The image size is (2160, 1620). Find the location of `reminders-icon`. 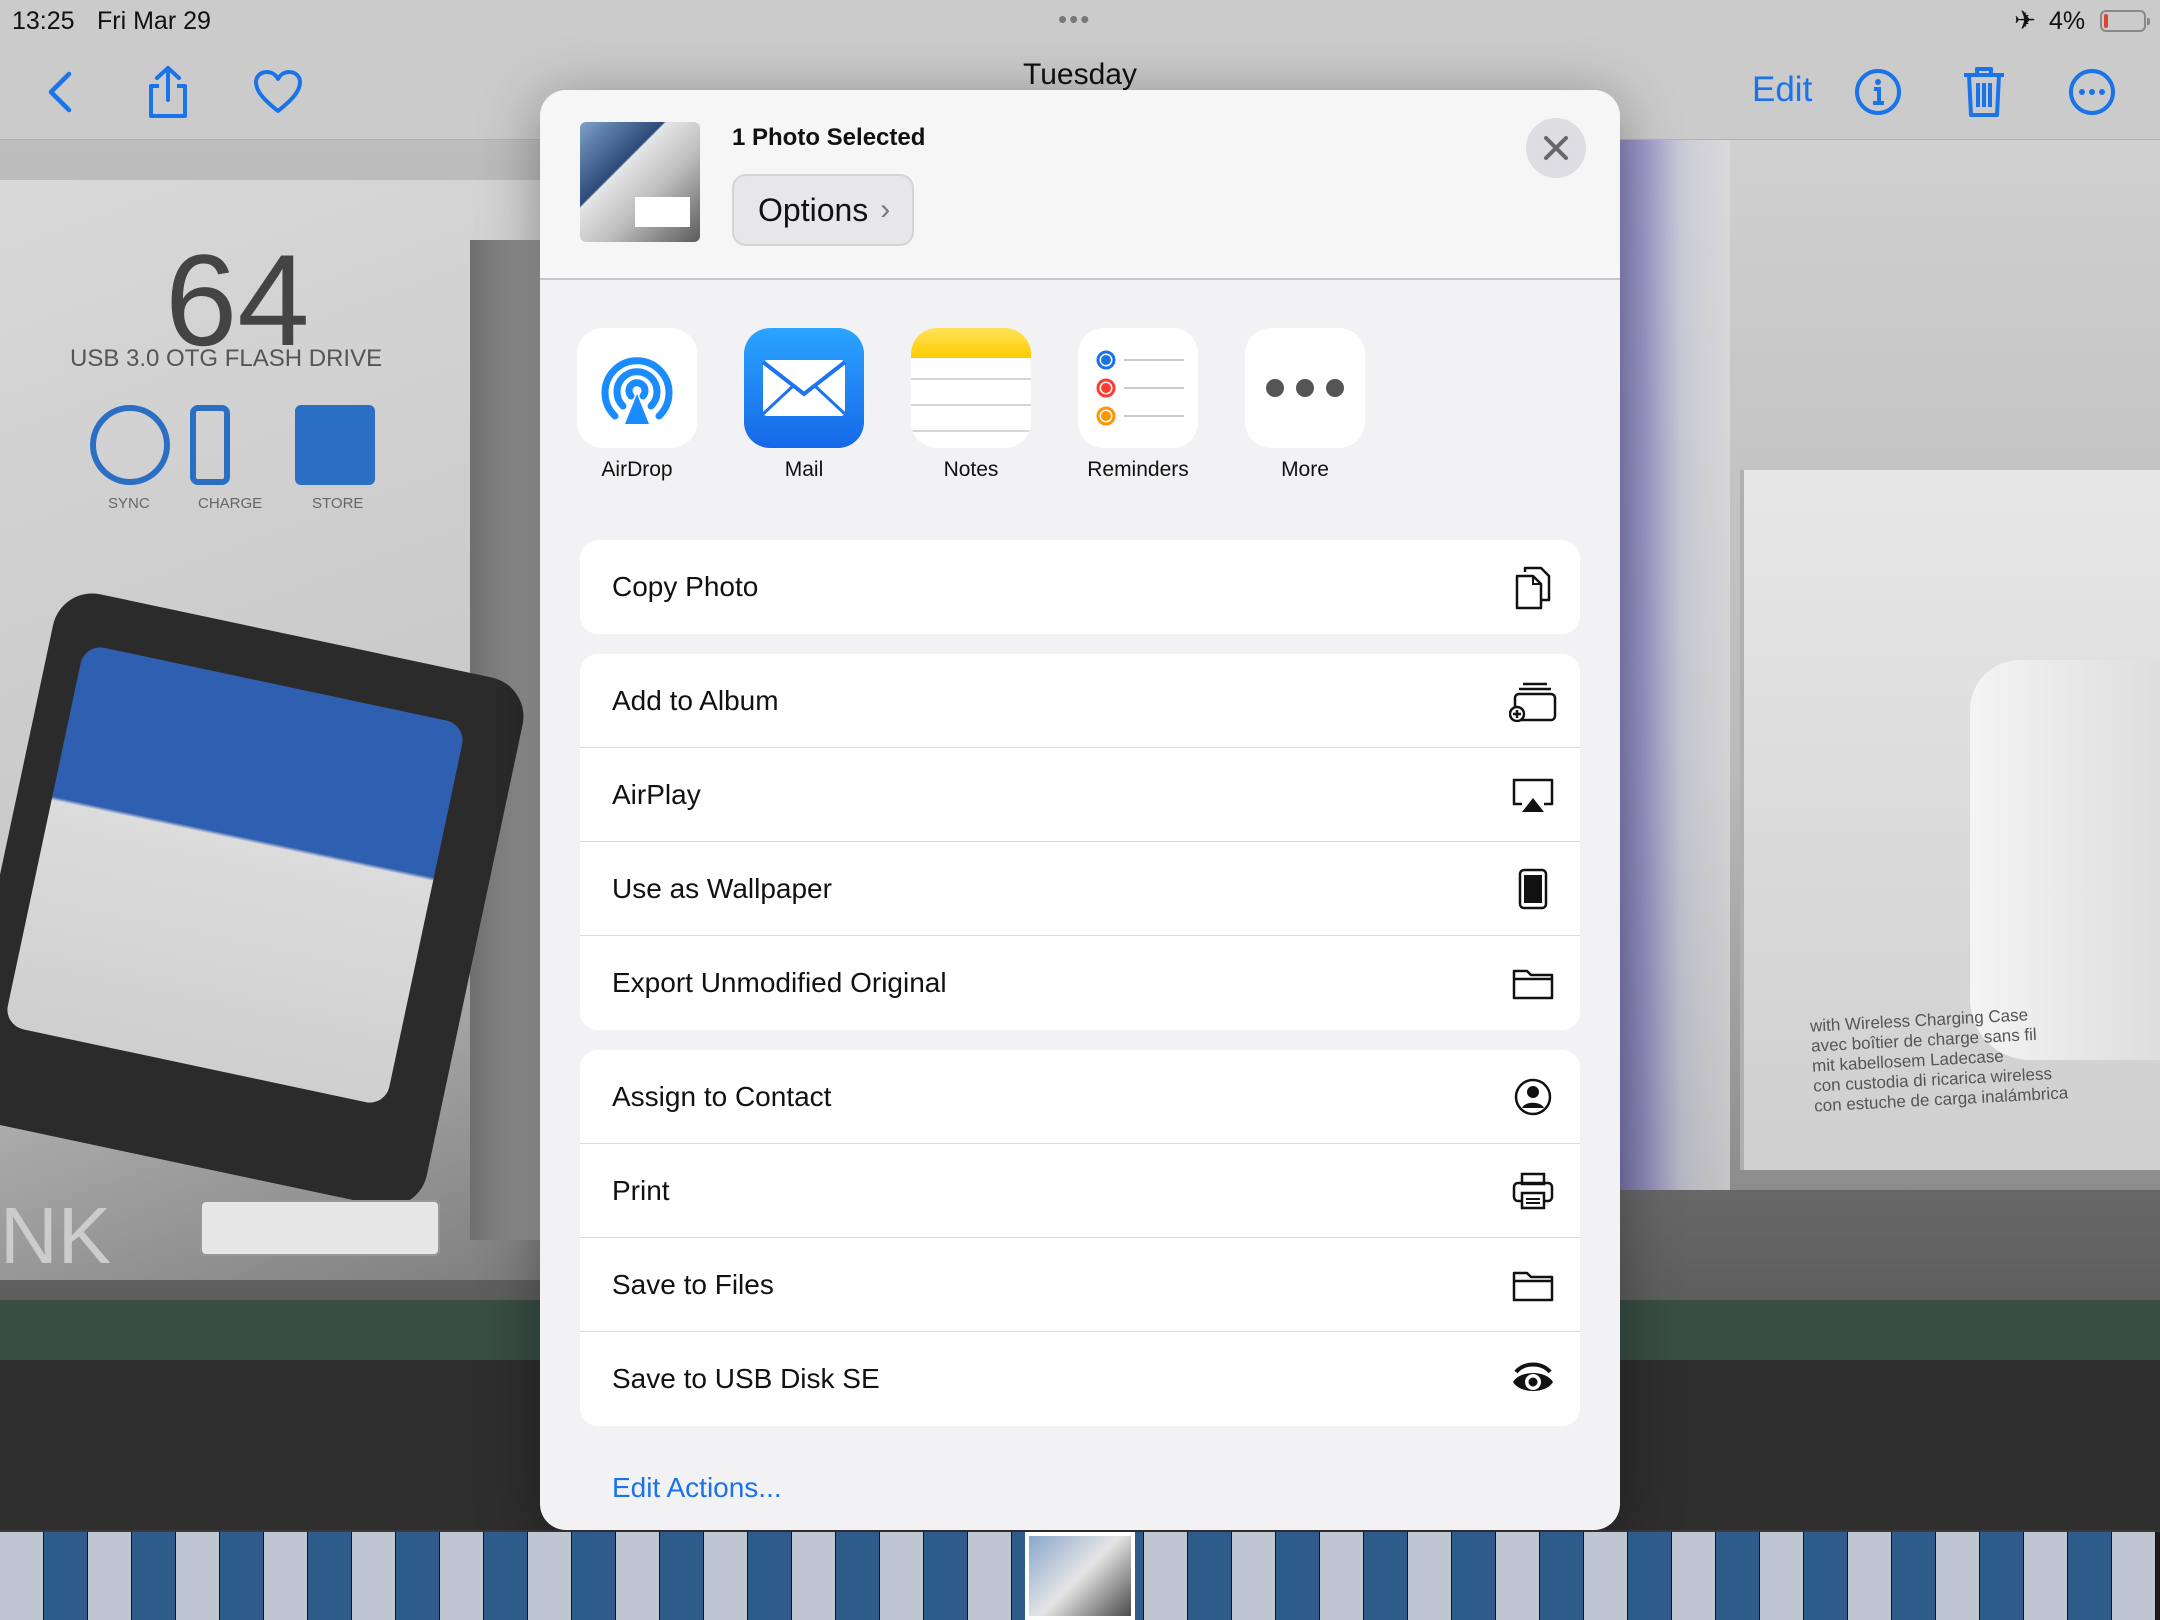

reminders-icon is located at coordinates (1138, 388).